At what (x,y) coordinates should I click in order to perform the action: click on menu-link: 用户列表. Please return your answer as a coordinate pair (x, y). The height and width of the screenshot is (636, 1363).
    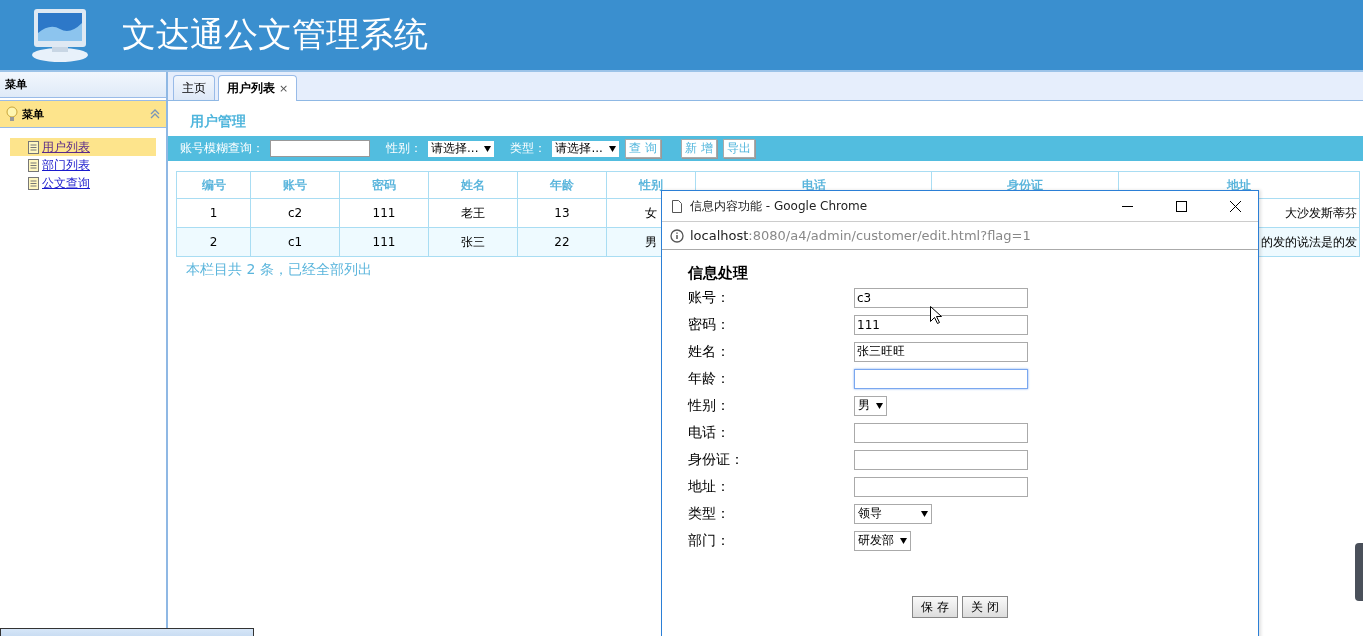
    Looking at the image, I should click on (66, 147).